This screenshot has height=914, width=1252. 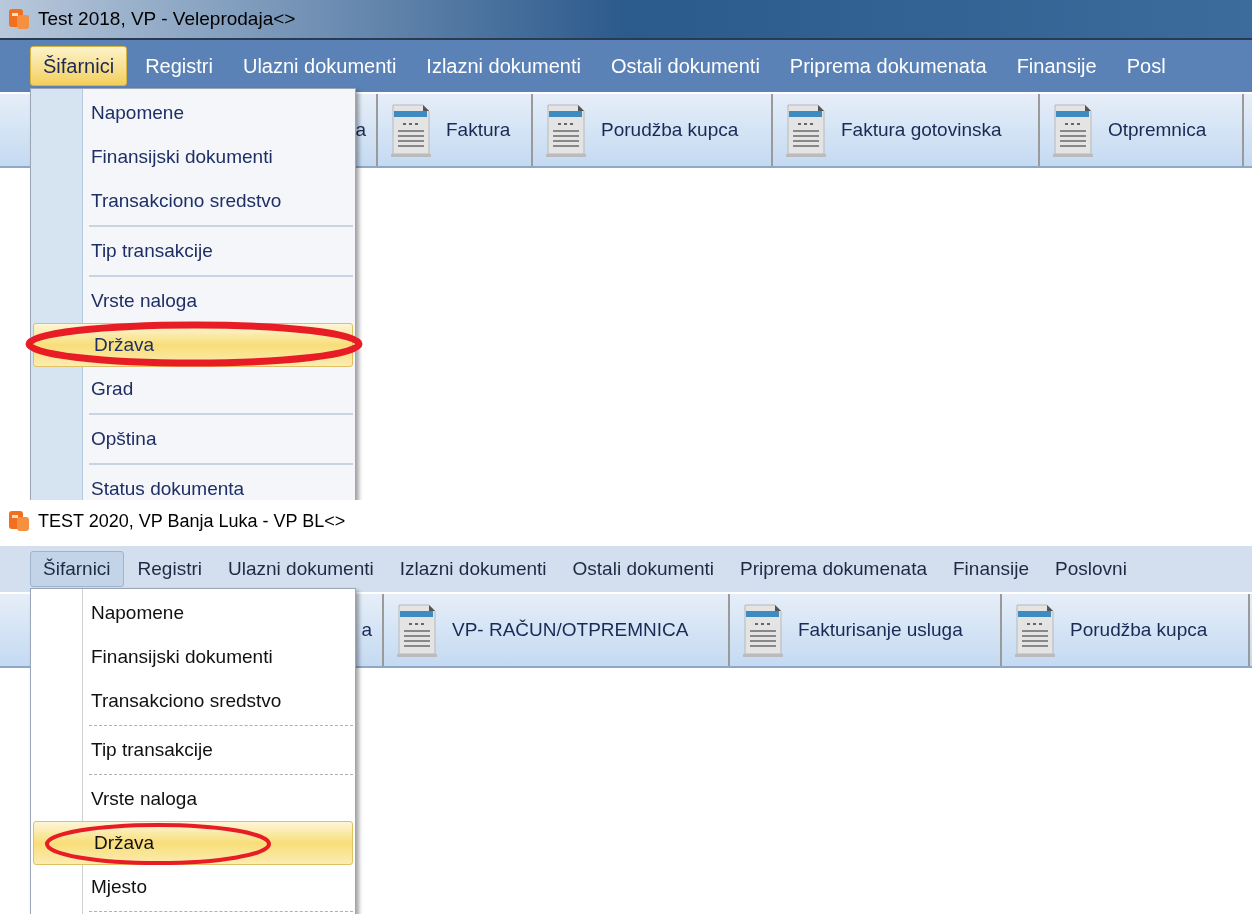 What do you see at coordinates (1146, 66) in the screenshot?
I see `menu-item: Posl` at bounding box center [1146, 66].